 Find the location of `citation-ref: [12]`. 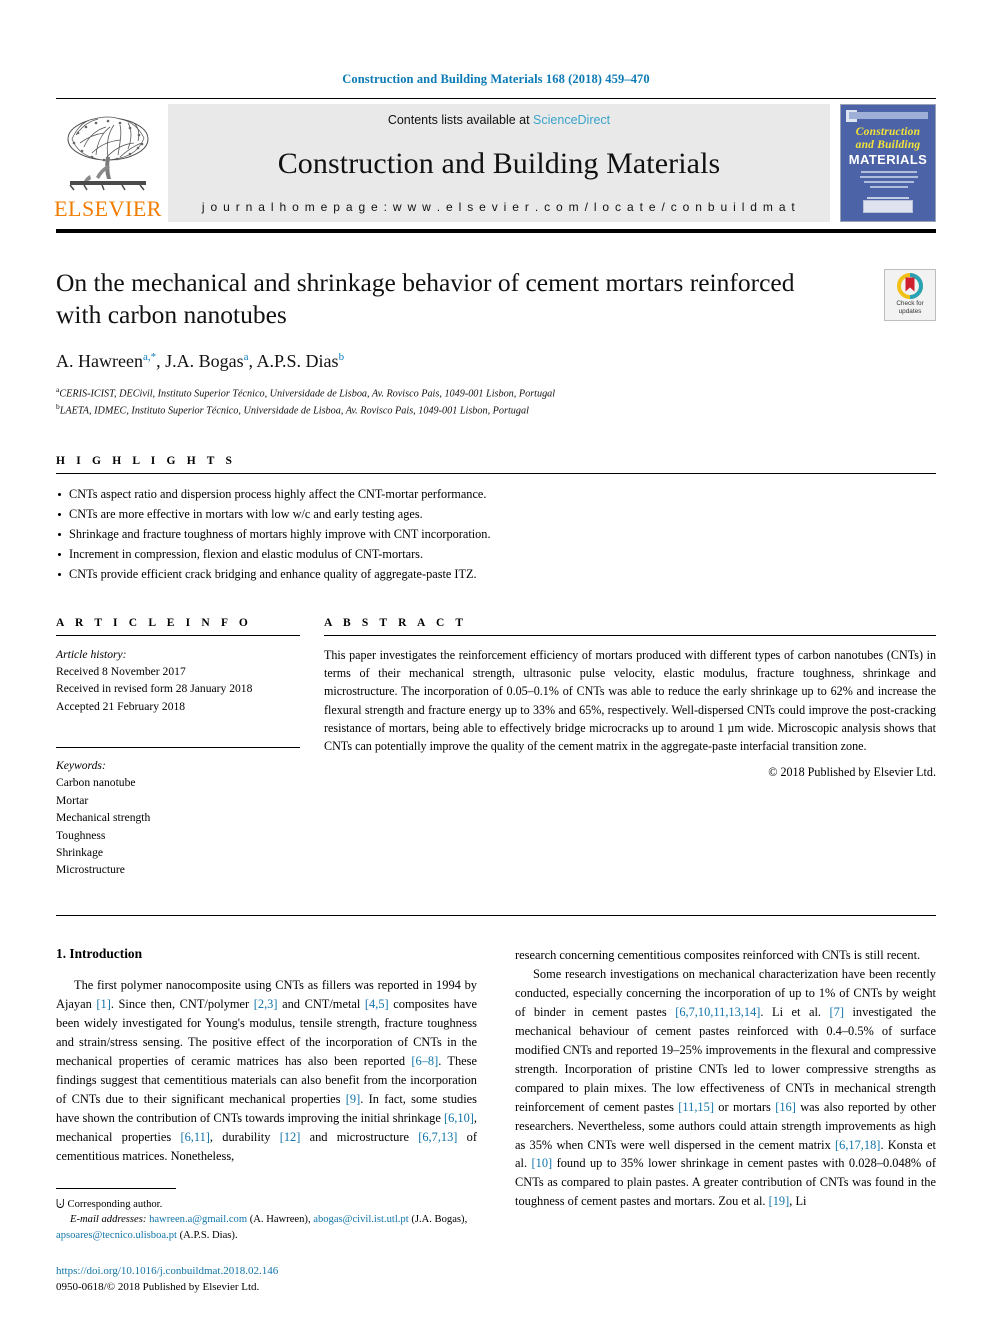

citation-ref: [12] is located at coordinates (290, 1137).